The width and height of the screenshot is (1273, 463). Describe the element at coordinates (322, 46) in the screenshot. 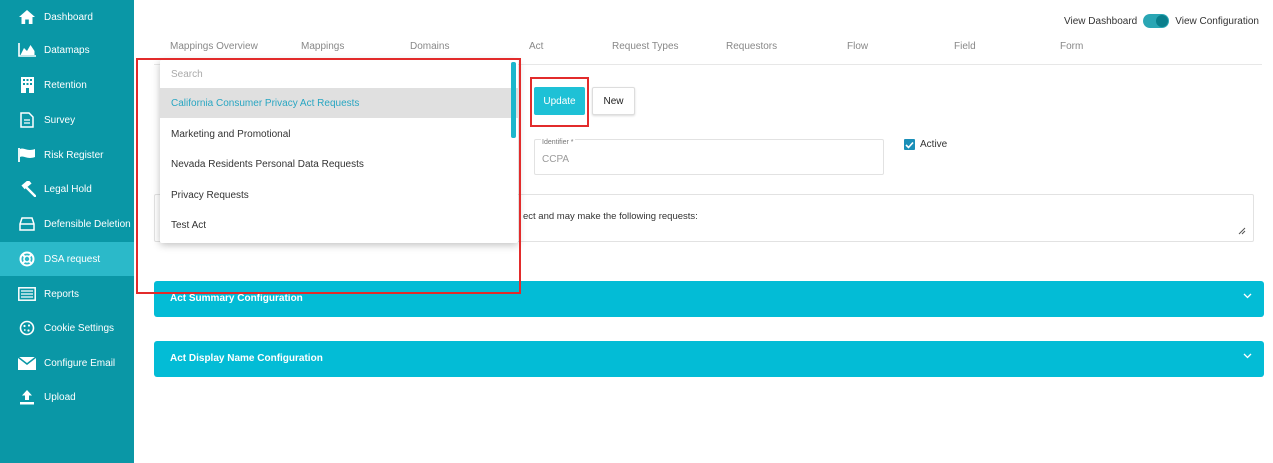

I see `tab-mappings: Mappings` at that location.